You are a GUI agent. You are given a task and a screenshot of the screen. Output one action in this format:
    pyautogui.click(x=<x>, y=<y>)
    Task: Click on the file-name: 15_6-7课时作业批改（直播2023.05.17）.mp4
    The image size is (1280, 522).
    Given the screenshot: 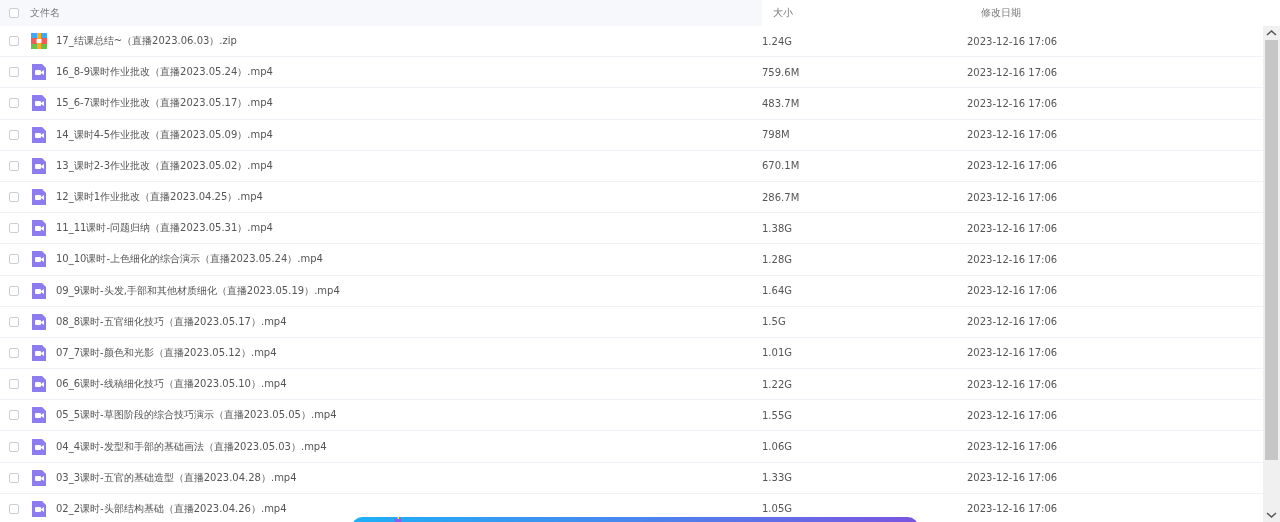 What is the action you would take?
    pyautogui.click(x=164, y=103)
    